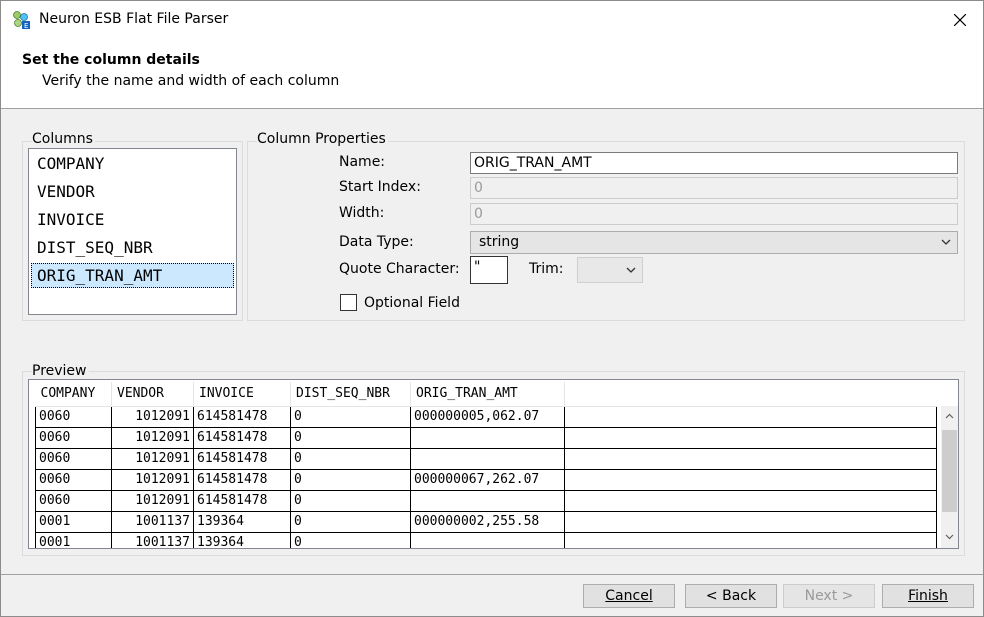 The width and height of the screenshot is (984, 617). What do you see at coordinates (714, 214) in the screenshot?
I see `width-input: 0` at bounding box center [714, 214].